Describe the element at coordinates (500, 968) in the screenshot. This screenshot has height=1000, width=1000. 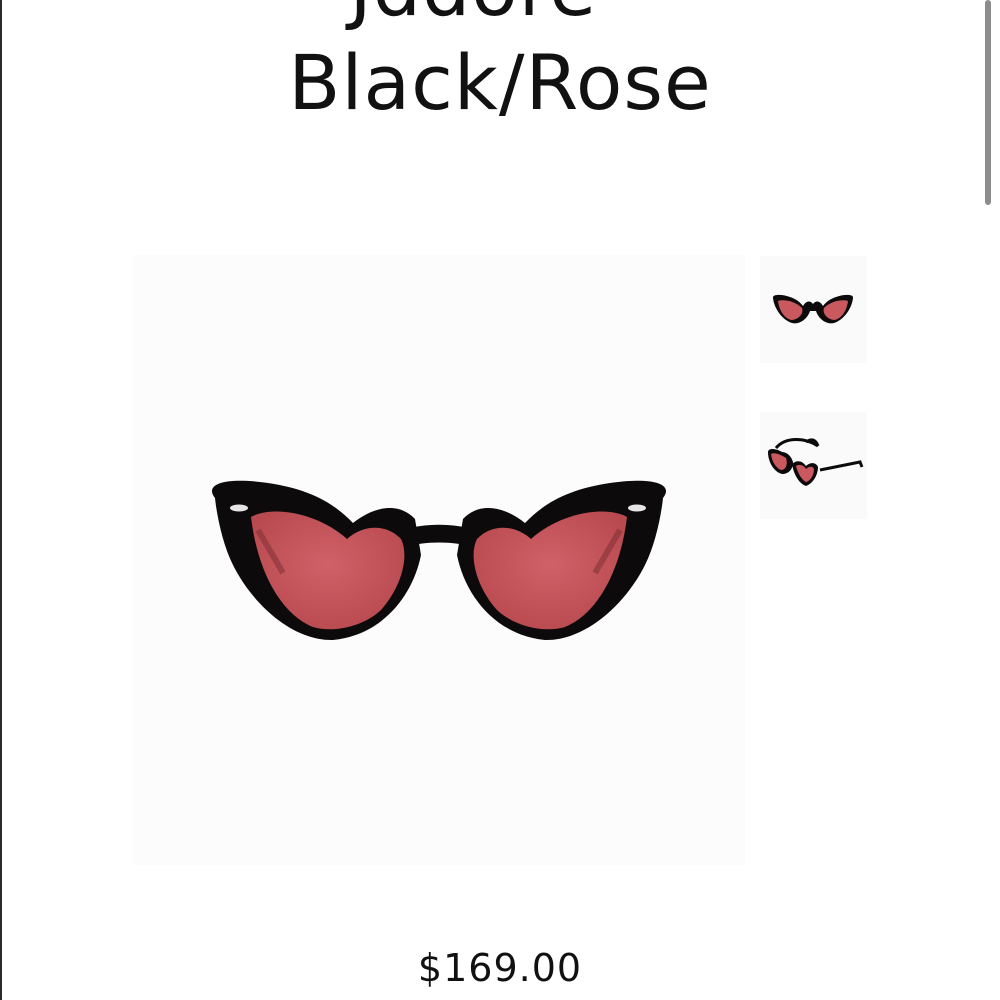
I see `product-price: $169.00` at that location.